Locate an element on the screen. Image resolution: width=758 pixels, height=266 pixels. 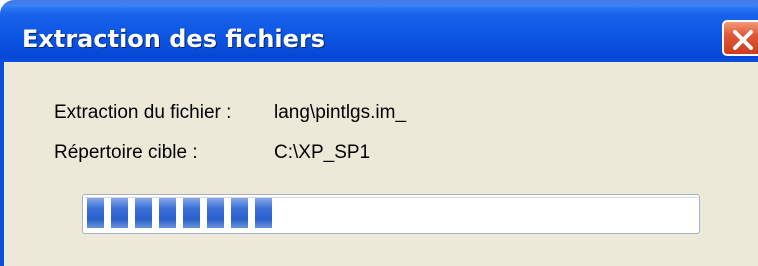
close-button is located at coordinates (740, 38).